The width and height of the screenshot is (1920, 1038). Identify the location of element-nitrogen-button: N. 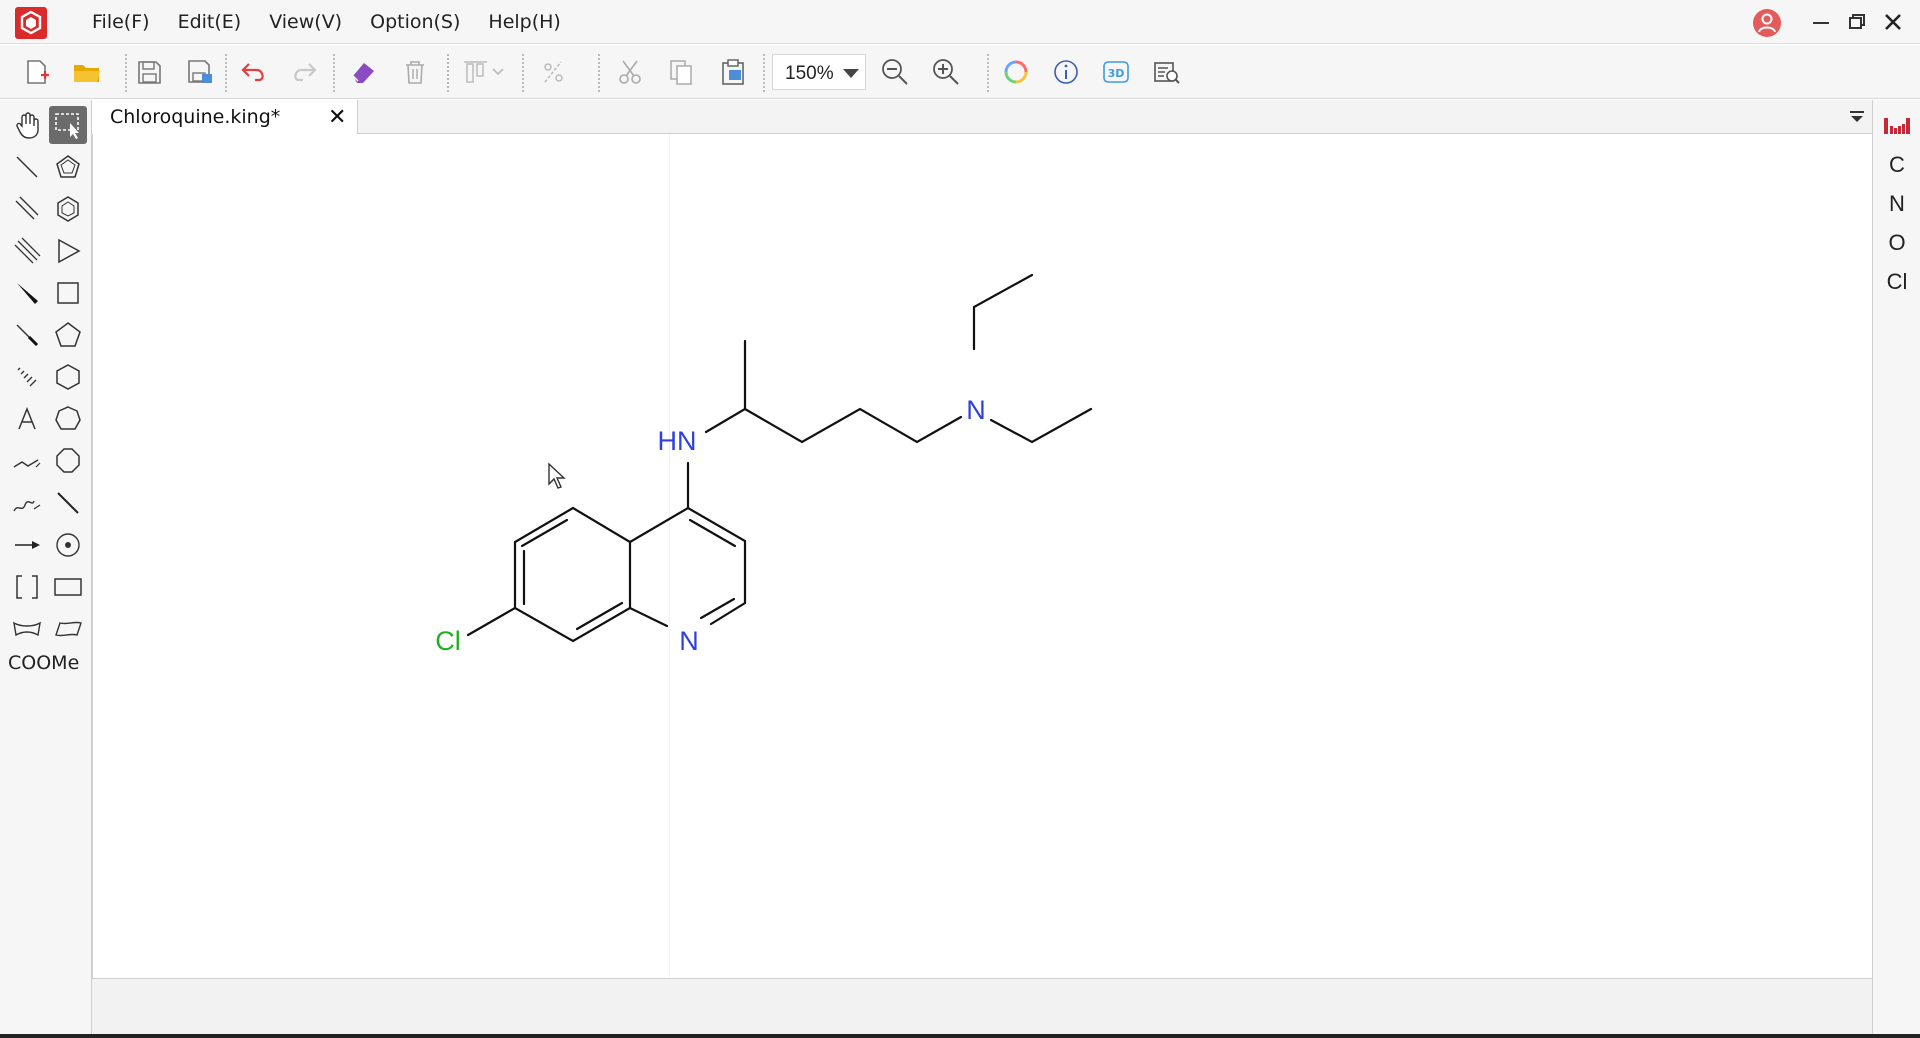
(1896, 204).